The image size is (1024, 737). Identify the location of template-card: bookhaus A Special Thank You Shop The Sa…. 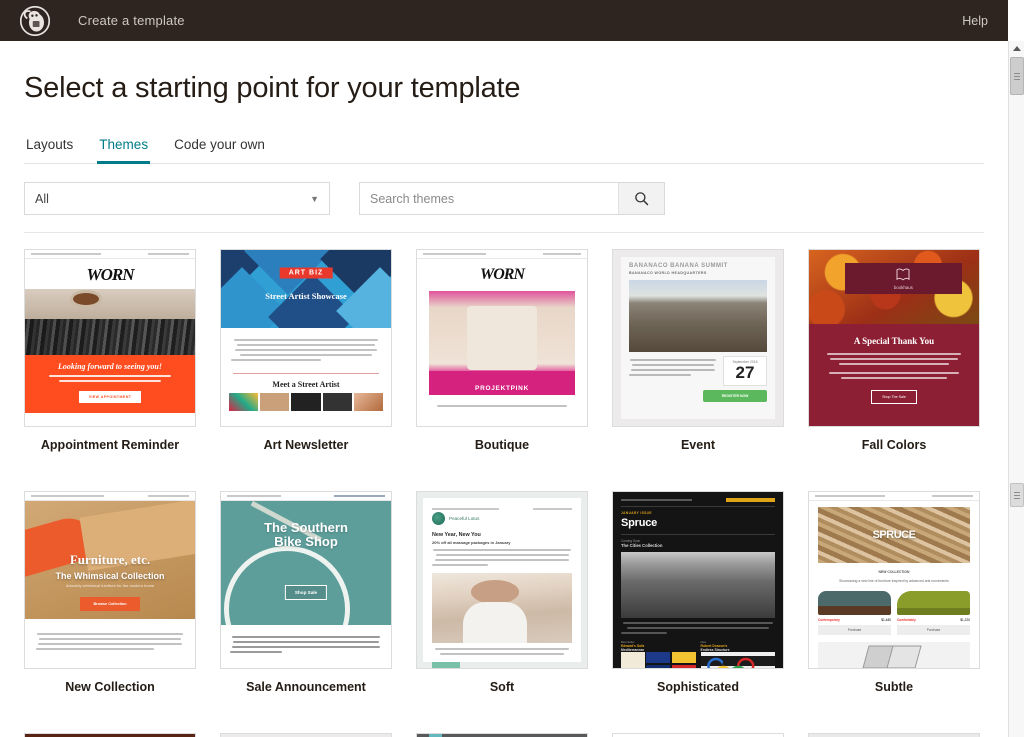
(894, 362).